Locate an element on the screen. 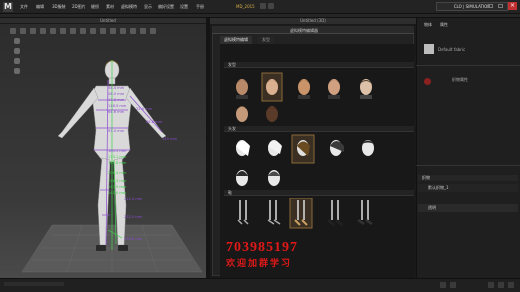 The width and height of the screenshot is (520, 292). show-stitch-icon is located at coordinates (17, 61).